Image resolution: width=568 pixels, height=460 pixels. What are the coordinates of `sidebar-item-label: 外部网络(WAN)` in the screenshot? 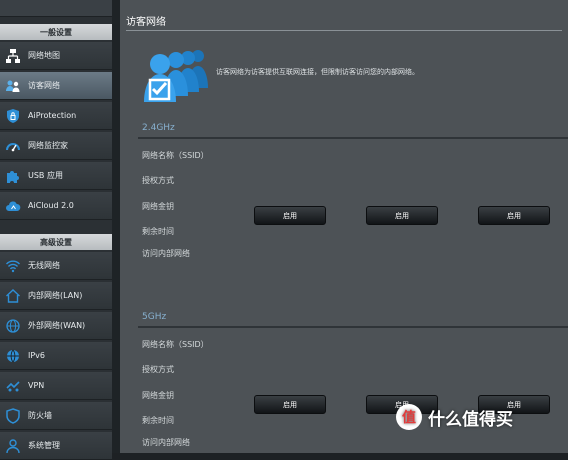 It's located at (57, 325).